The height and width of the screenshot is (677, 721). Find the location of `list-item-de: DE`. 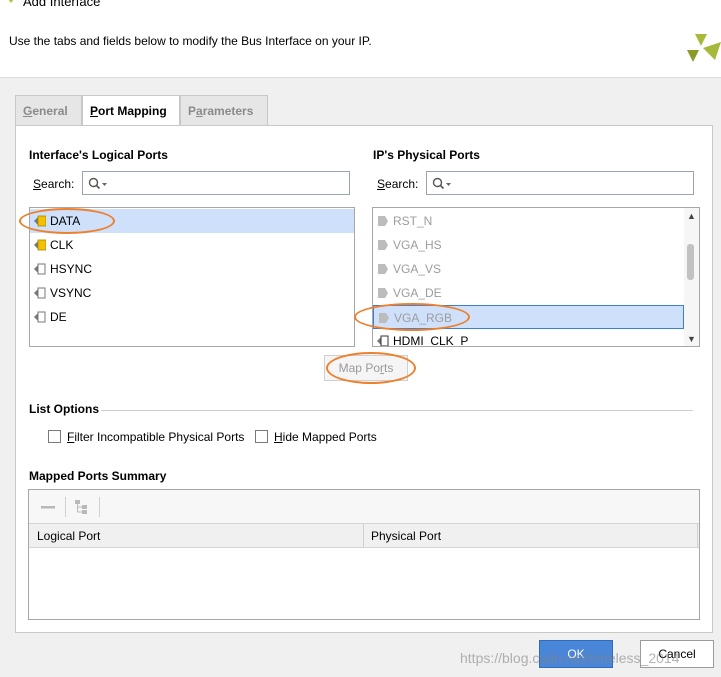

list-item-de: DE is located at coordinates (192, 317).